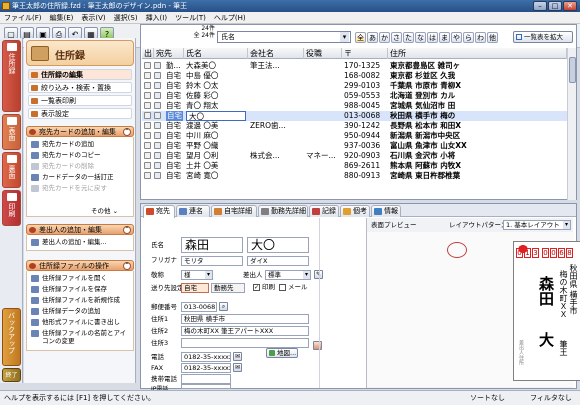 This screenshot has width=580, height=405. Describe the element at coordinates (230, 18) in the screenshot. I see `menu-help: ヘルプ(H)` at that location.